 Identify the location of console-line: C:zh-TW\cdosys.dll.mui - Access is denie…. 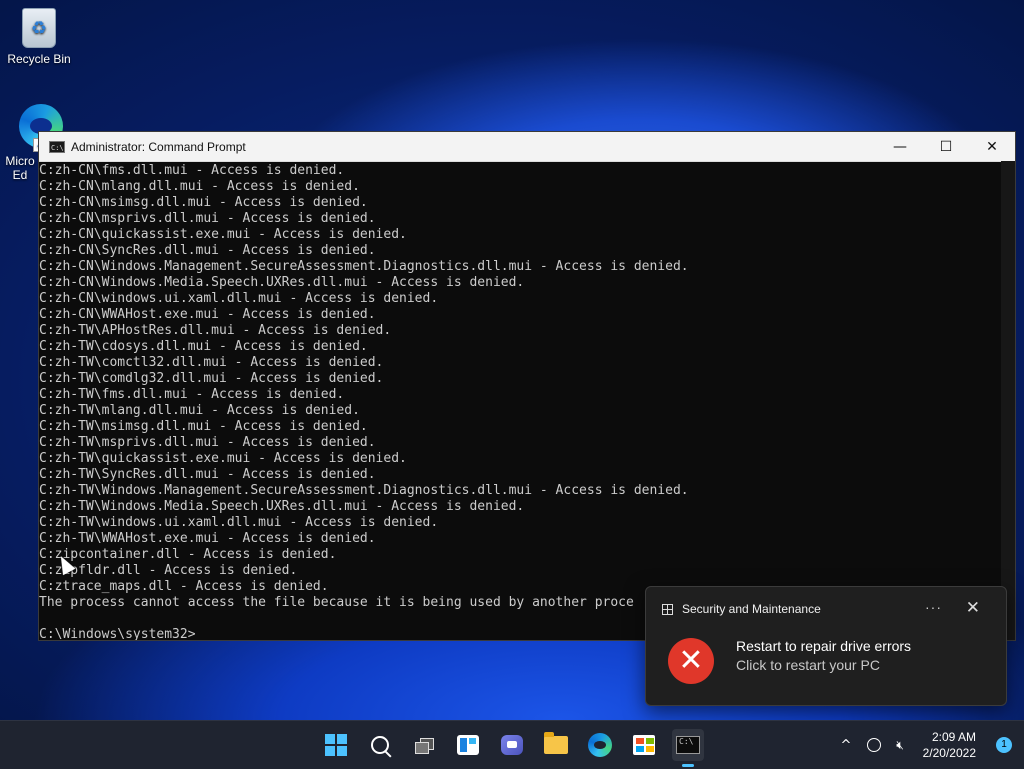
(203, 346).